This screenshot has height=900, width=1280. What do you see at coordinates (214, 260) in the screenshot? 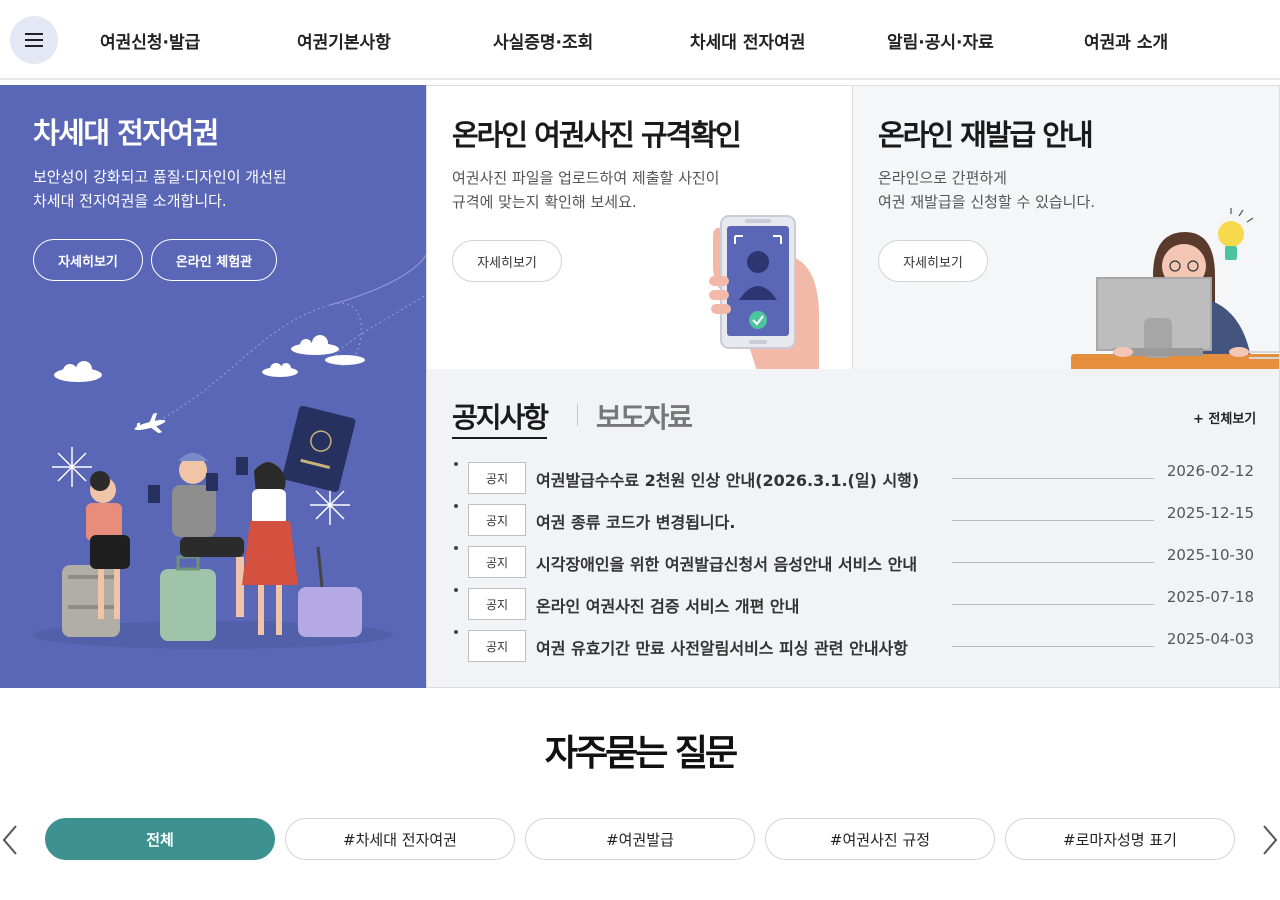
I see `hero-online-experience-button: 온라인 체험관` at bounding box center [214, 260].